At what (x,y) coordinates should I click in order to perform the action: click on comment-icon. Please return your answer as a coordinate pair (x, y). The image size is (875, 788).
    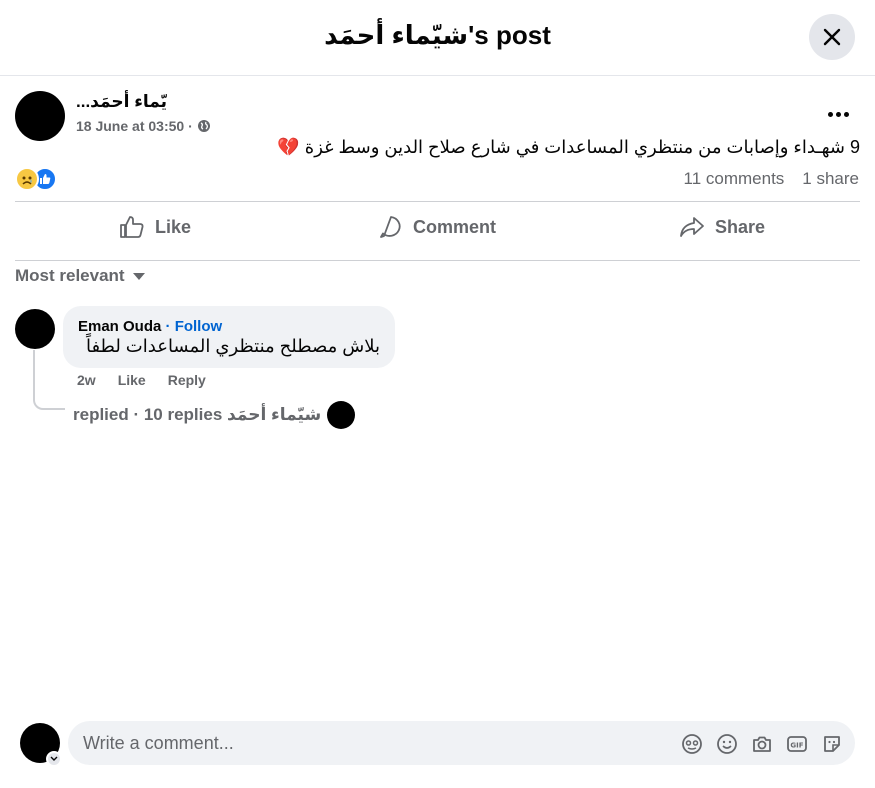
    Looking at the image, I should click on (390, 227).